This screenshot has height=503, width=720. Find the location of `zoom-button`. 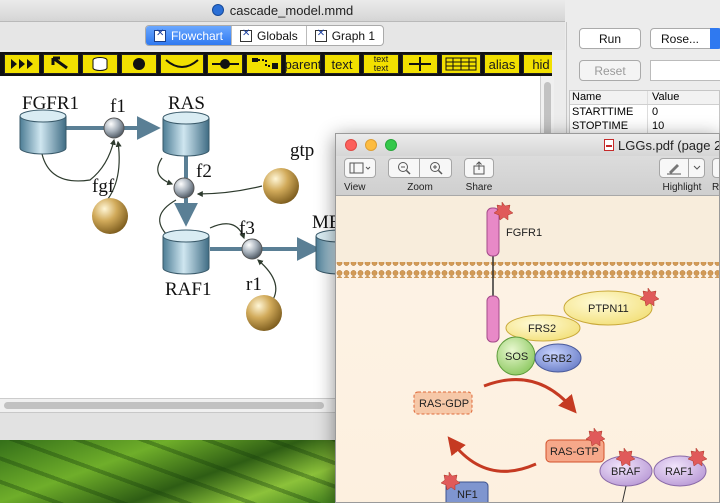

zoom-button is located at coordinates (391, 145).